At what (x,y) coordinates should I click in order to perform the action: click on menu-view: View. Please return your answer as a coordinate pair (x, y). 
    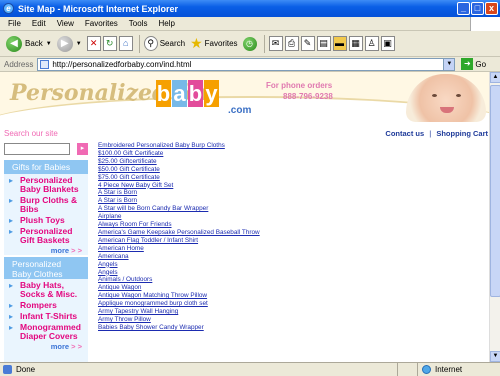
    Looking at the image, I should click on (65, 23).